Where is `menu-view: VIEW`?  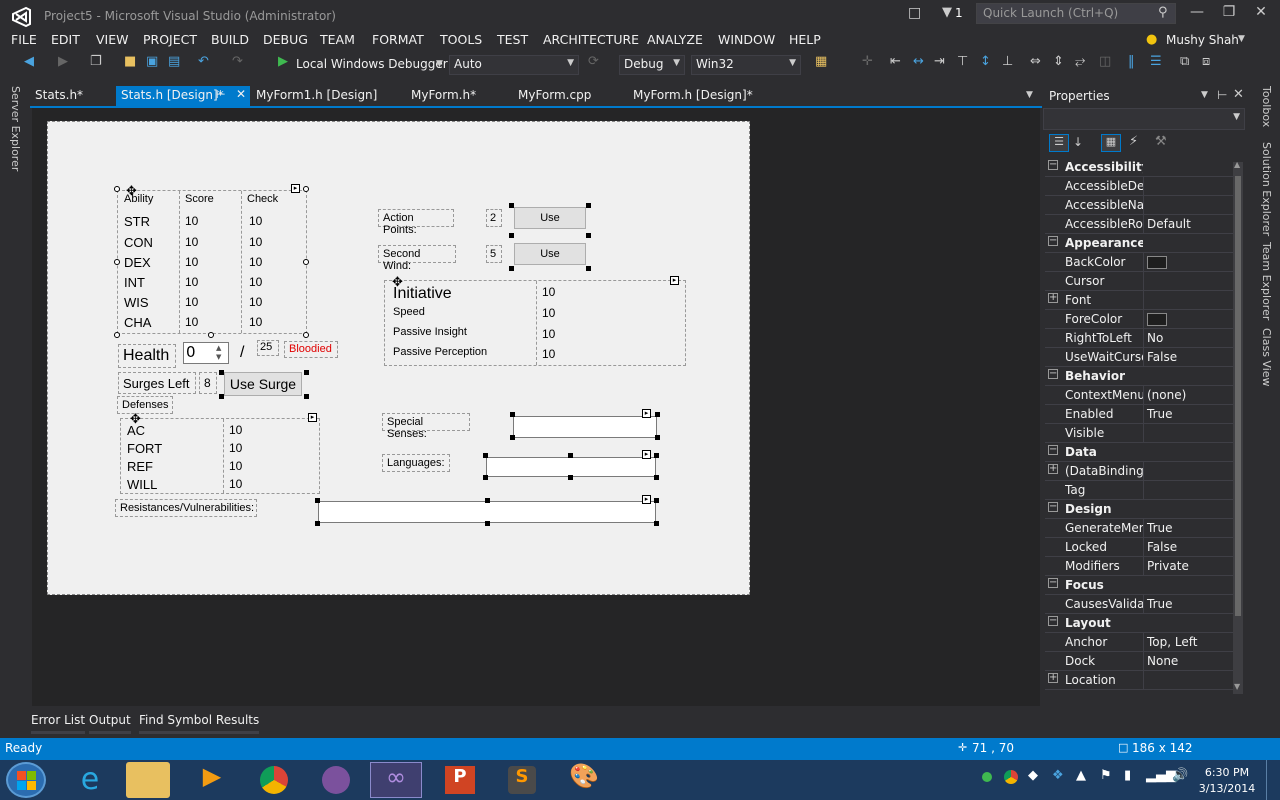
menu-view: VIEW is located at coordinates (112, 39).